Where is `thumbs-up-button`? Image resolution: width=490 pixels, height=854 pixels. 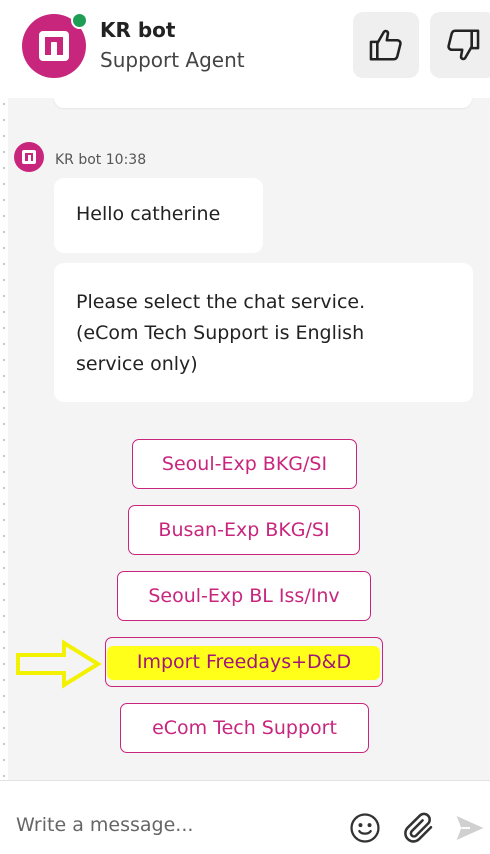 thumbs-up-button is located at coordinates (386, 45).